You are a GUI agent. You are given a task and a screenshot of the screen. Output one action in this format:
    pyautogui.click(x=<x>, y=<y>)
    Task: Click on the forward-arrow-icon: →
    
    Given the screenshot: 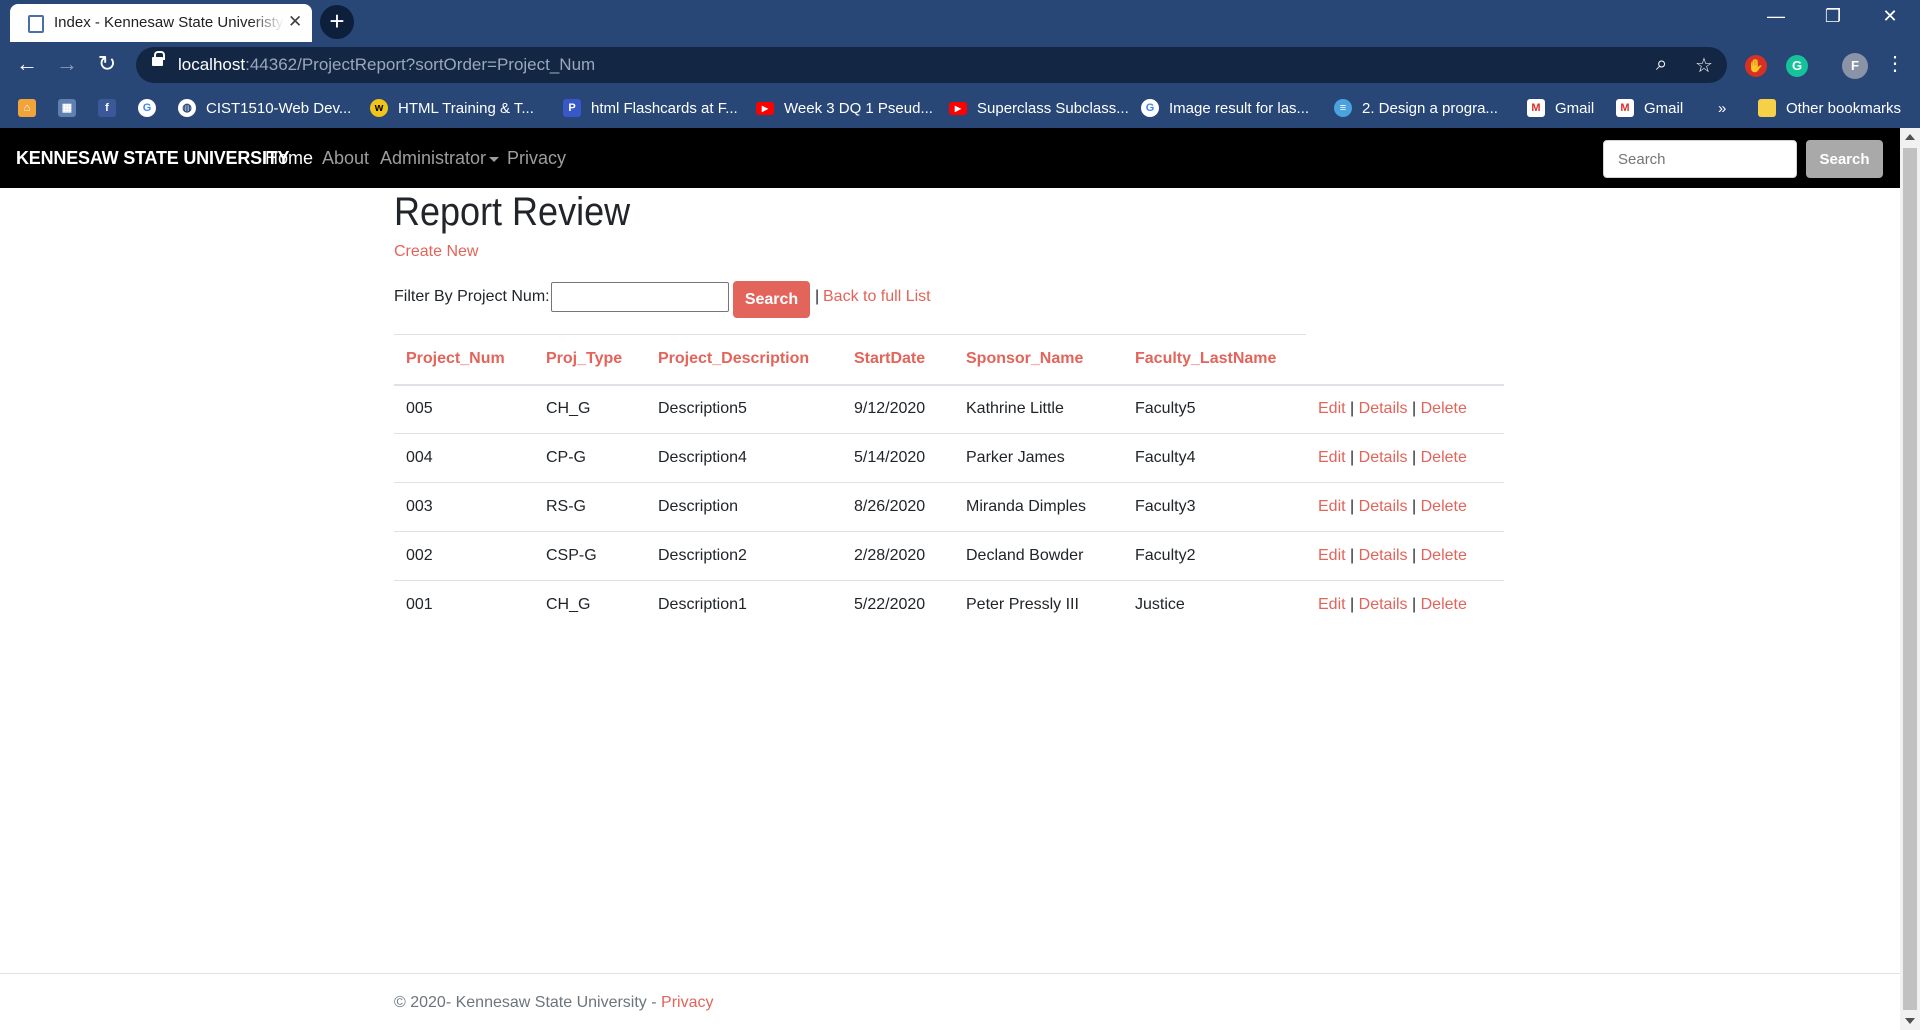 What is the action you would take?
    pyautogui.click(x=67, y=64)
    